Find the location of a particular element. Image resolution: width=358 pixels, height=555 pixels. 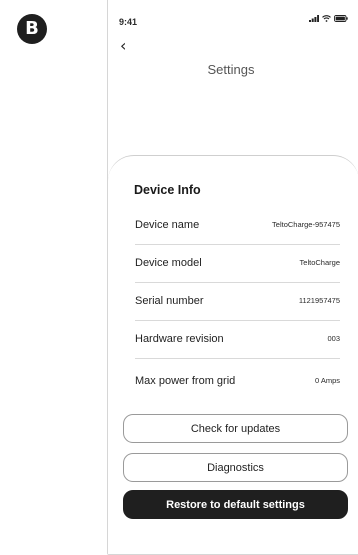

row-value: 0 Amps is located at coordinates (327, 380).